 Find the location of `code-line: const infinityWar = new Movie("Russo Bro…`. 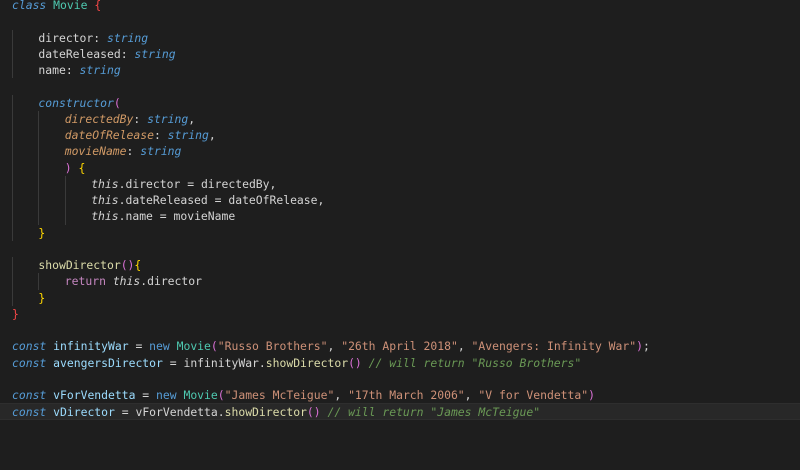

code-line: const infinityWar = new Movie("Russo Bro… is located at coordinates (400, 346).